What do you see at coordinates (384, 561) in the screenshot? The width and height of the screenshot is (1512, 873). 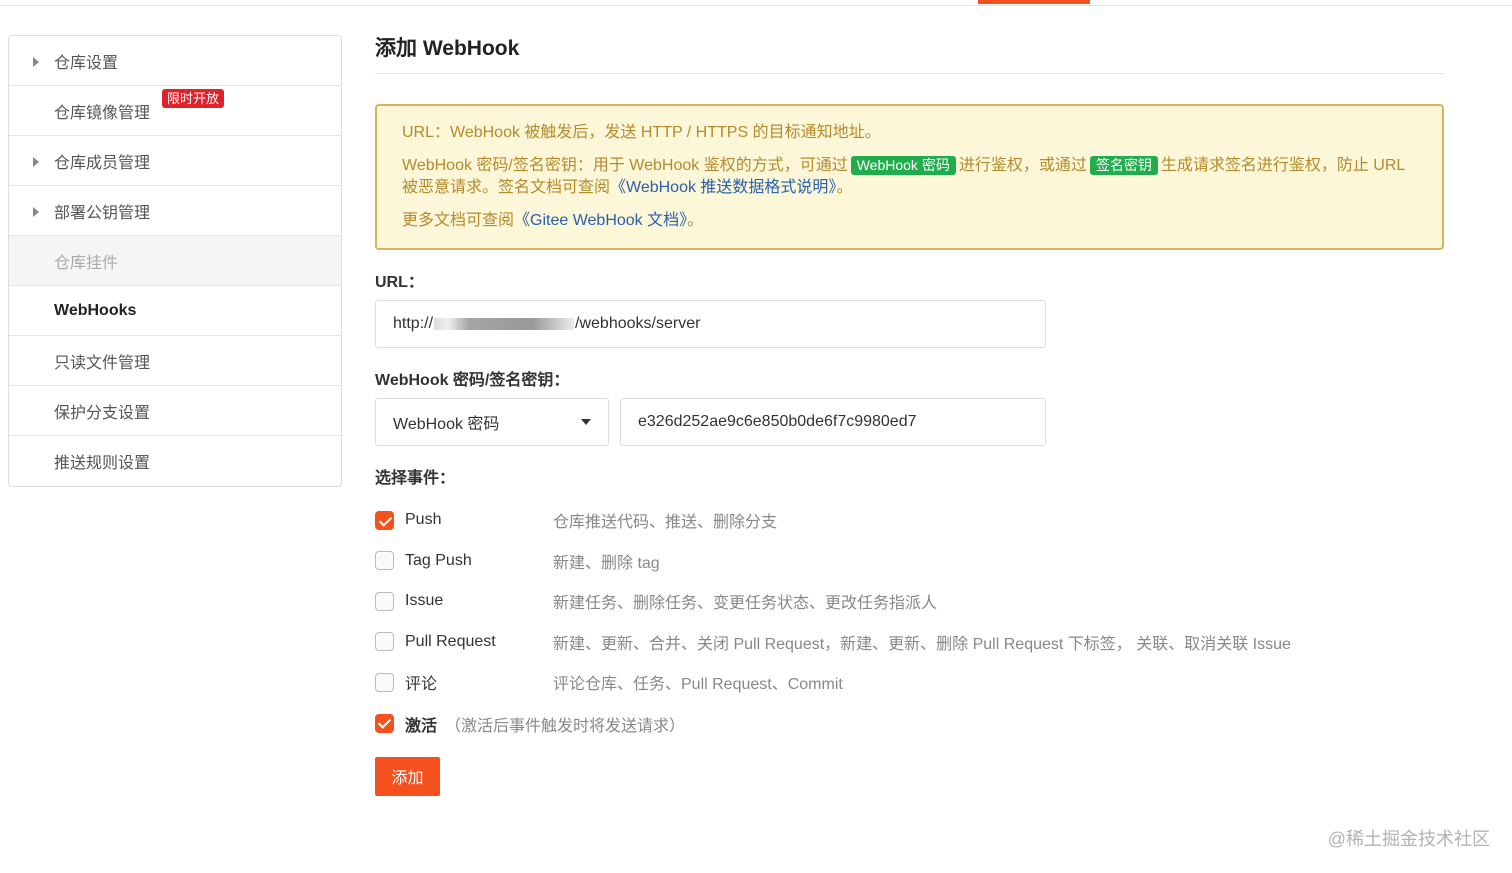 I see `tag-push-checkbox` at bounding box center [384, 561].